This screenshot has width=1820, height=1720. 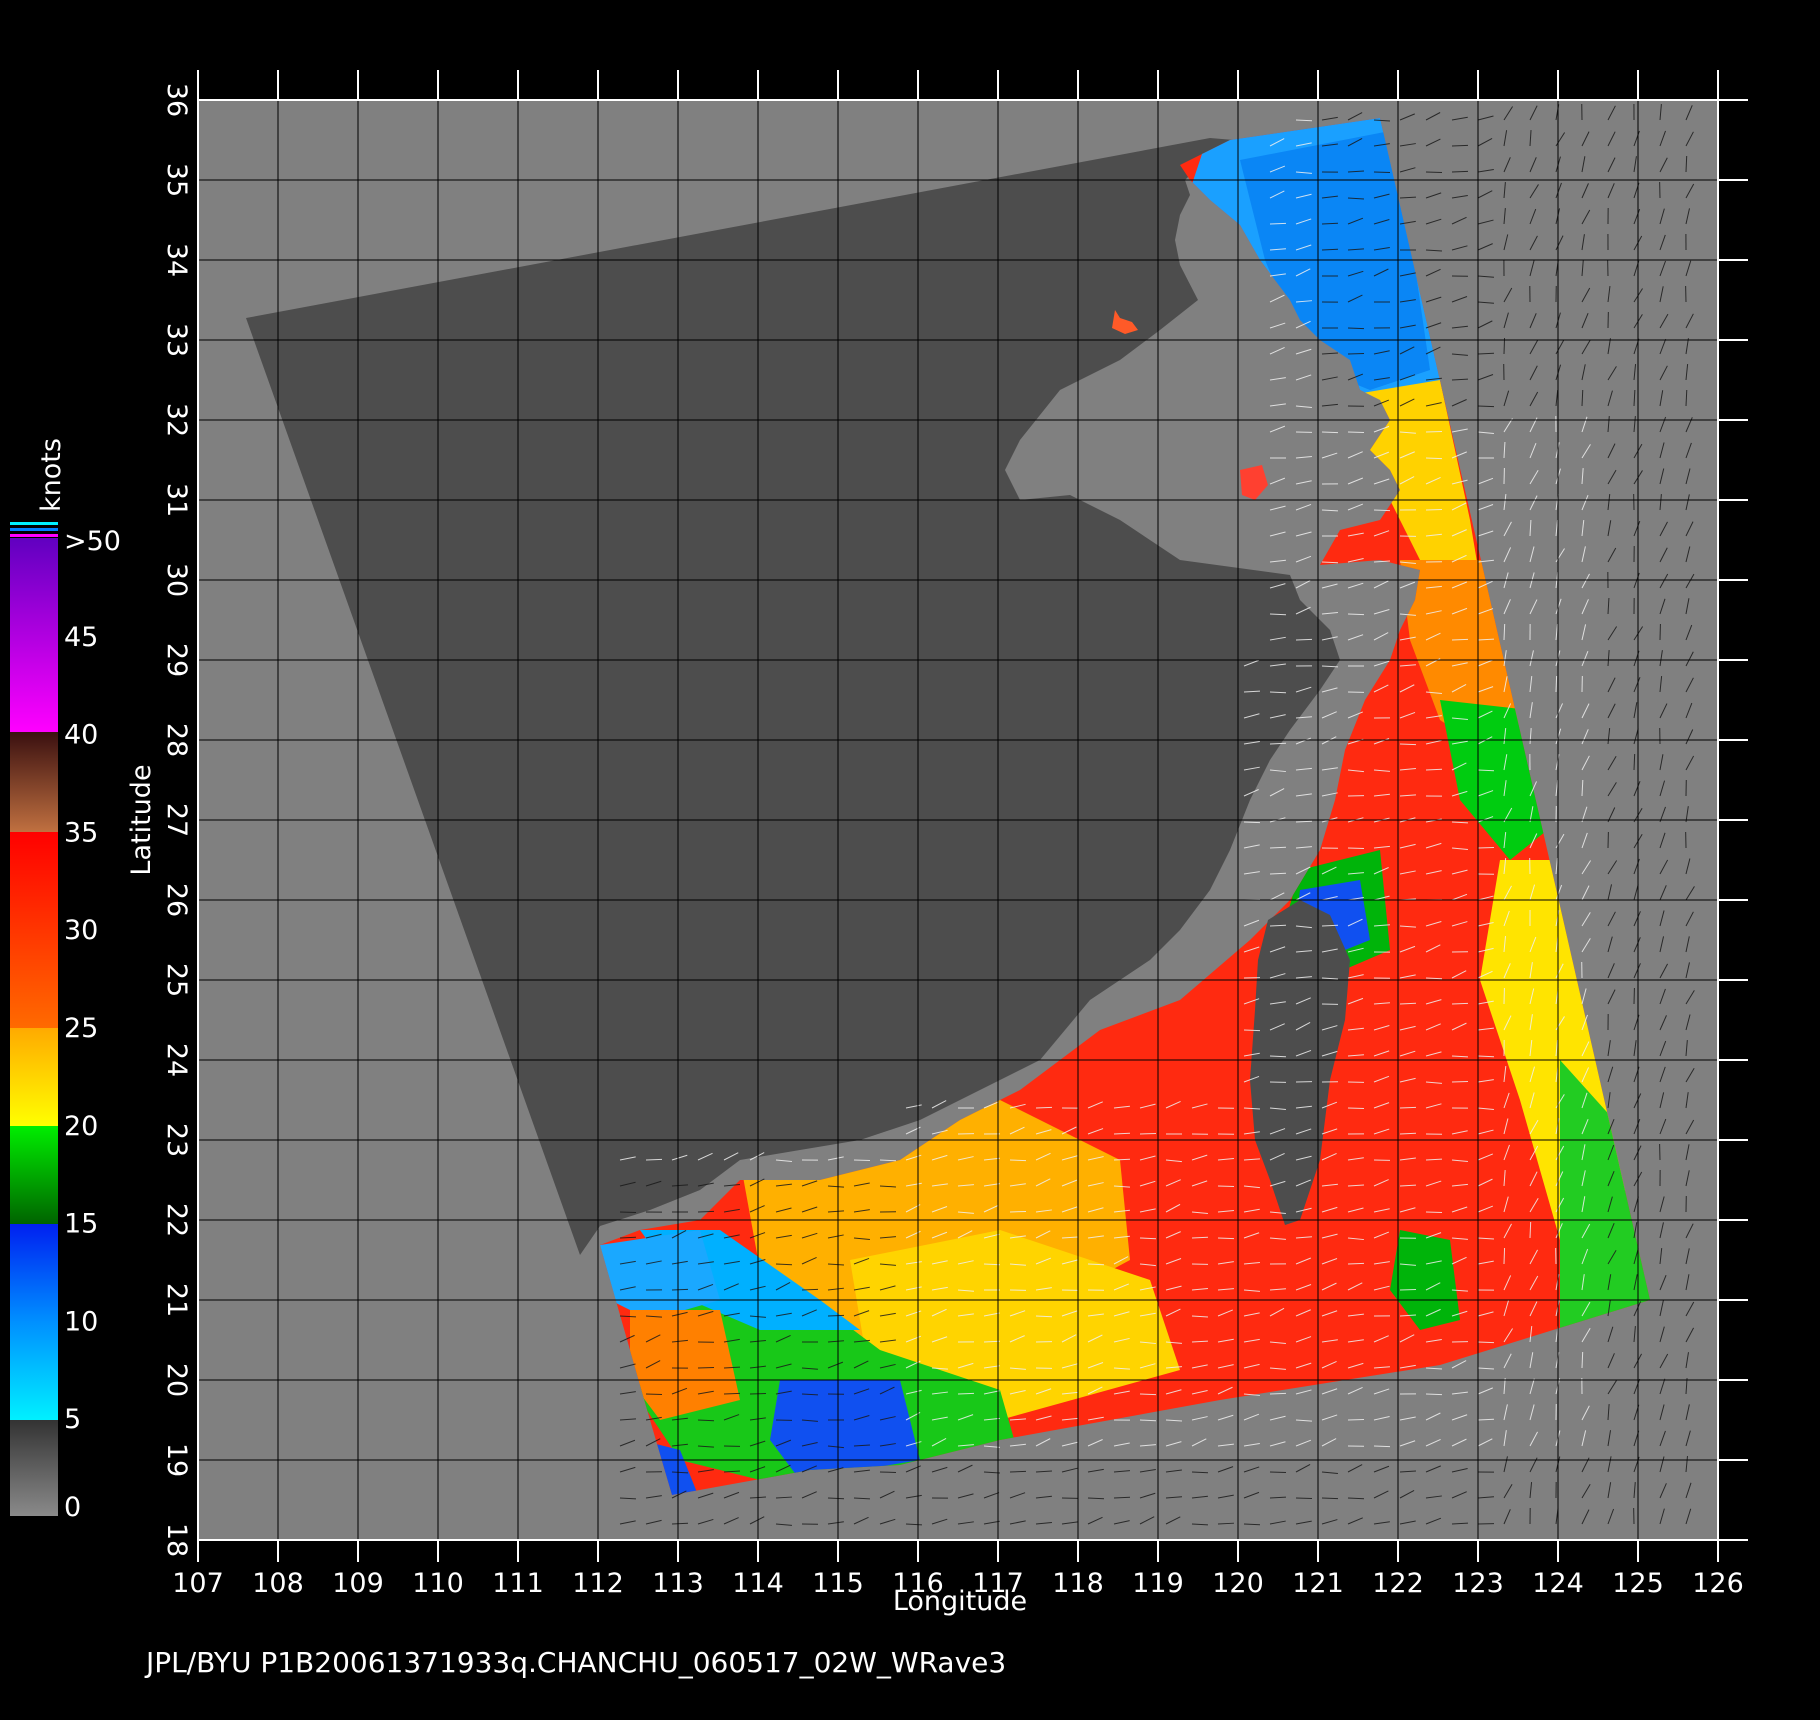 I want to click on lat-tick-label: 35, so click(x=176, y=180).